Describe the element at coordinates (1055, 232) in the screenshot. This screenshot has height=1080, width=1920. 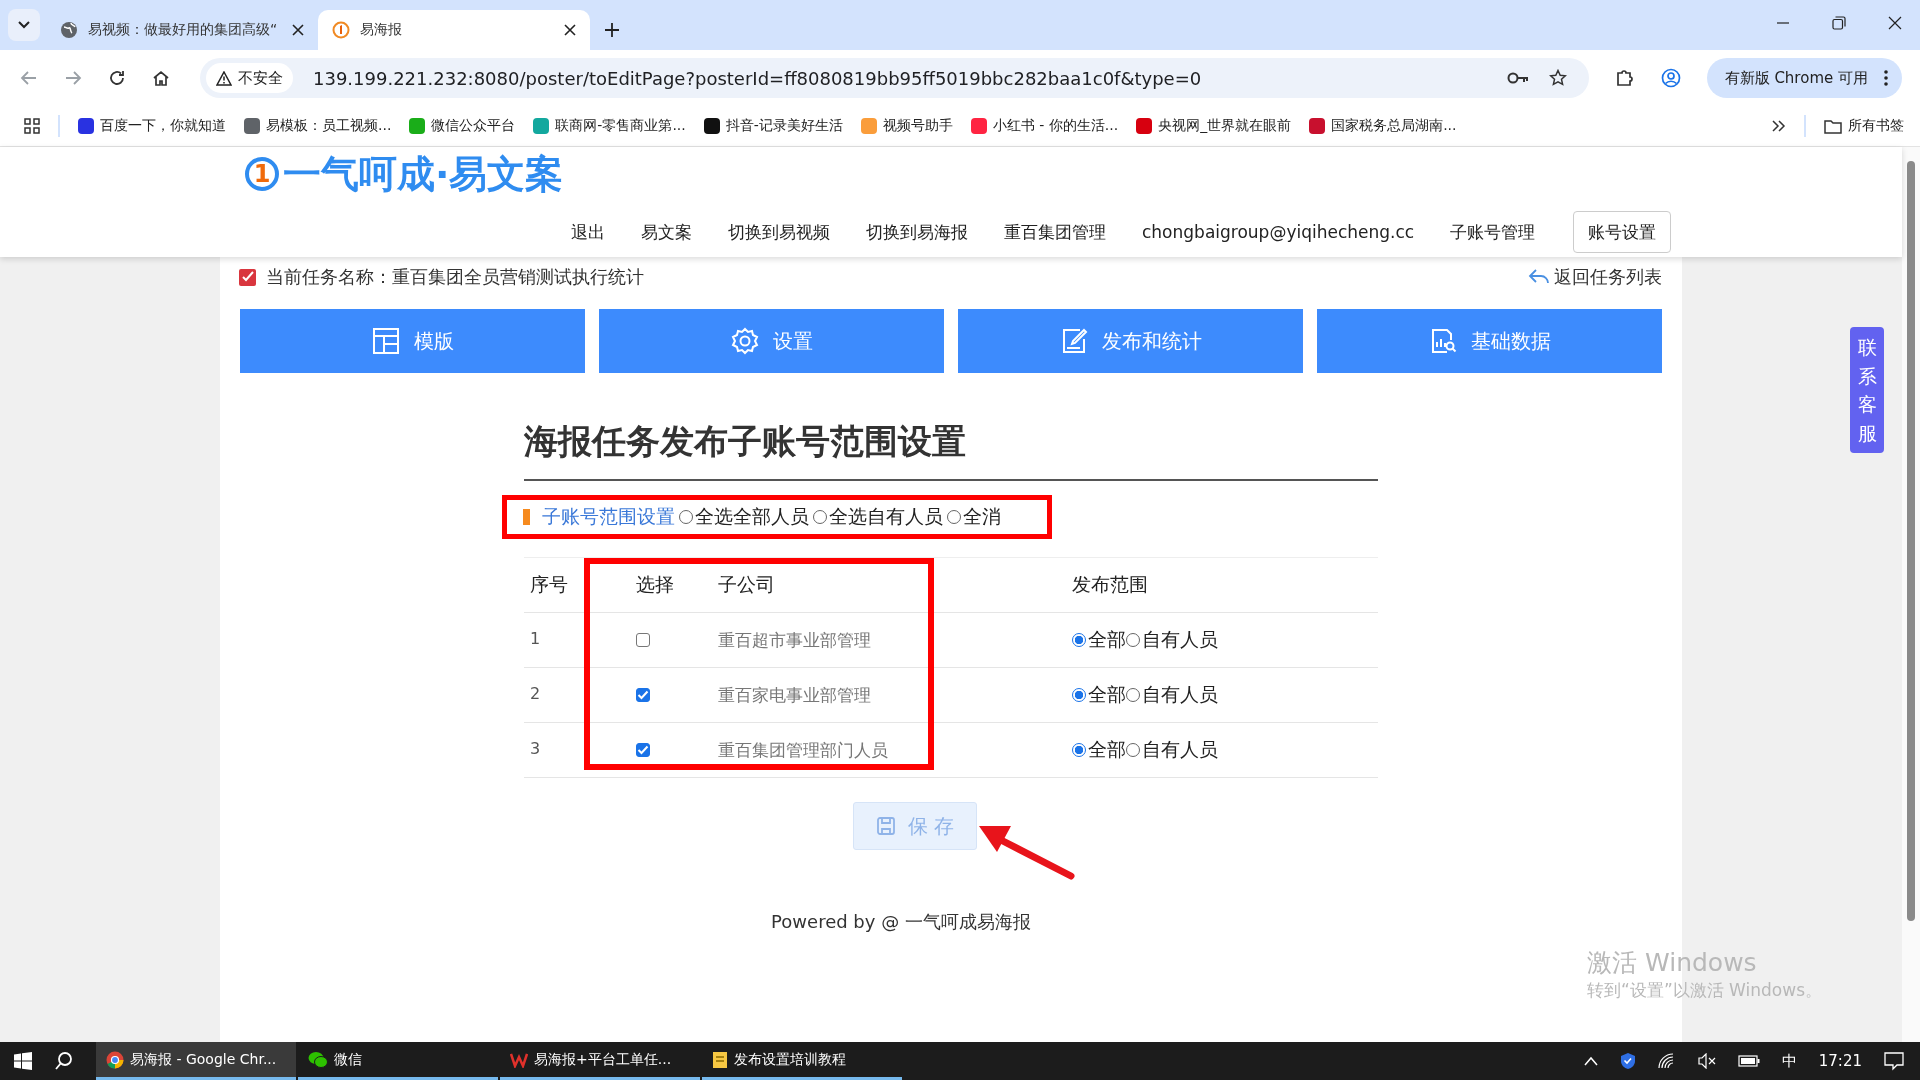
I see `nav-link: 重百集团管理` at that location.